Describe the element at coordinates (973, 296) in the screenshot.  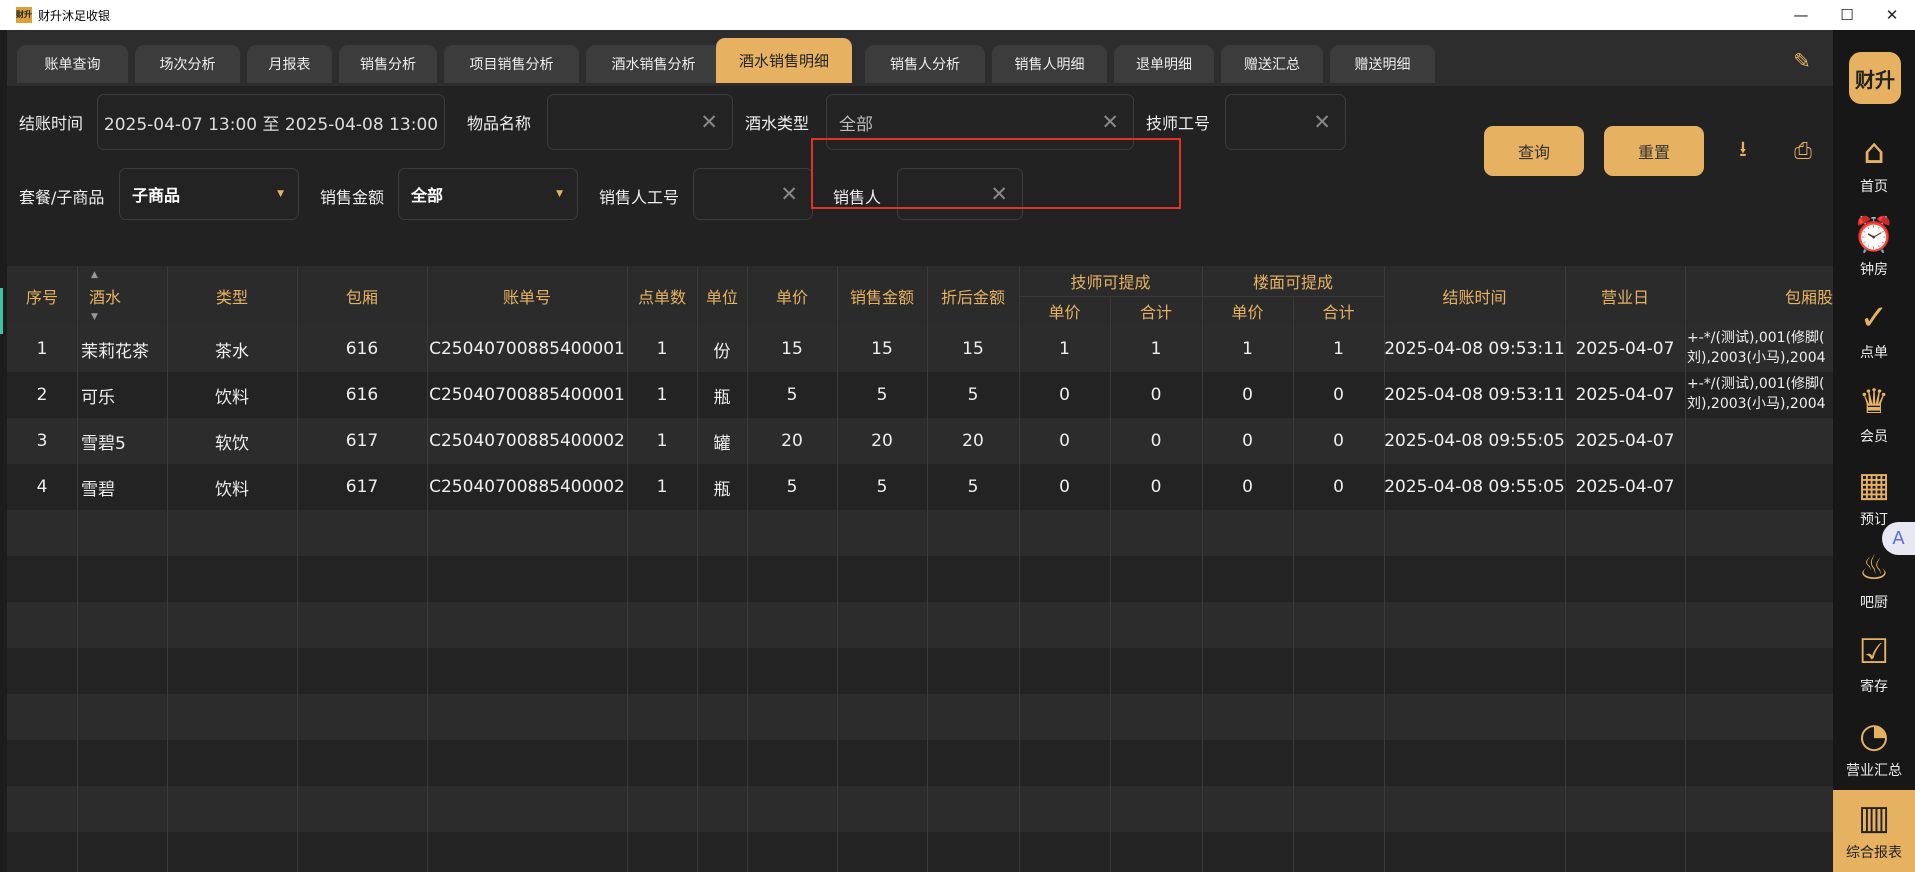
I see `header-discount-amount: 折后金额` at that location.